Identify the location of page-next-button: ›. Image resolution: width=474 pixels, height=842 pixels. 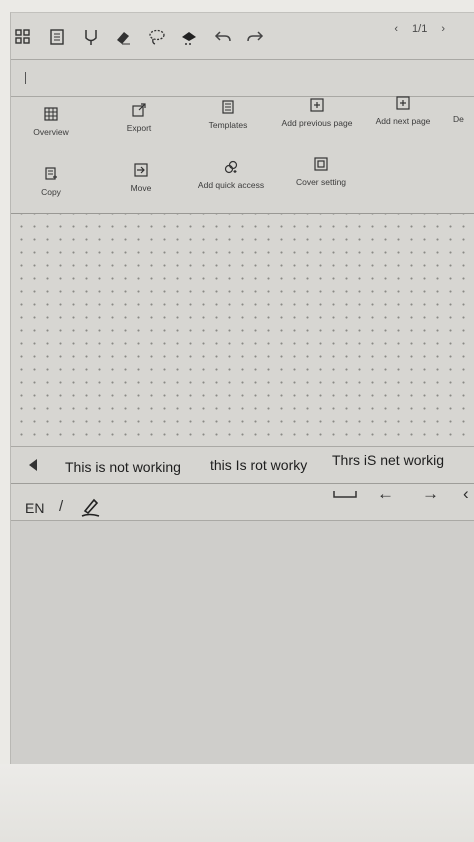
(443, 29).